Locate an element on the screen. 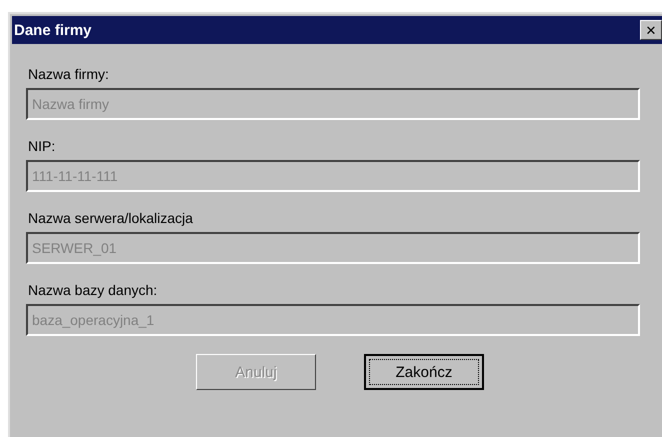  close-button: ✕ is located at coordinates (651, 30).